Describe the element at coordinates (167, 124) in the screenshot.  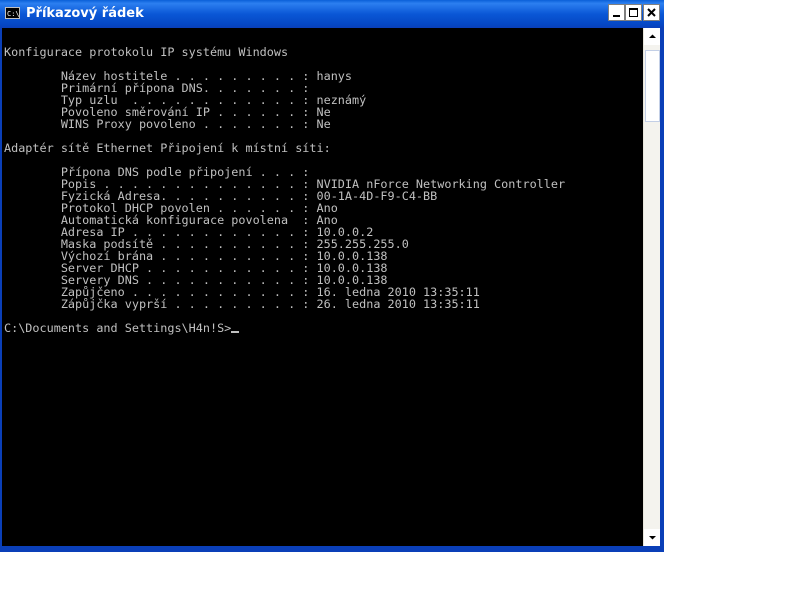
I see `console-line: WINS Proxy povoleno . . . . . . . : Ne` at that location.